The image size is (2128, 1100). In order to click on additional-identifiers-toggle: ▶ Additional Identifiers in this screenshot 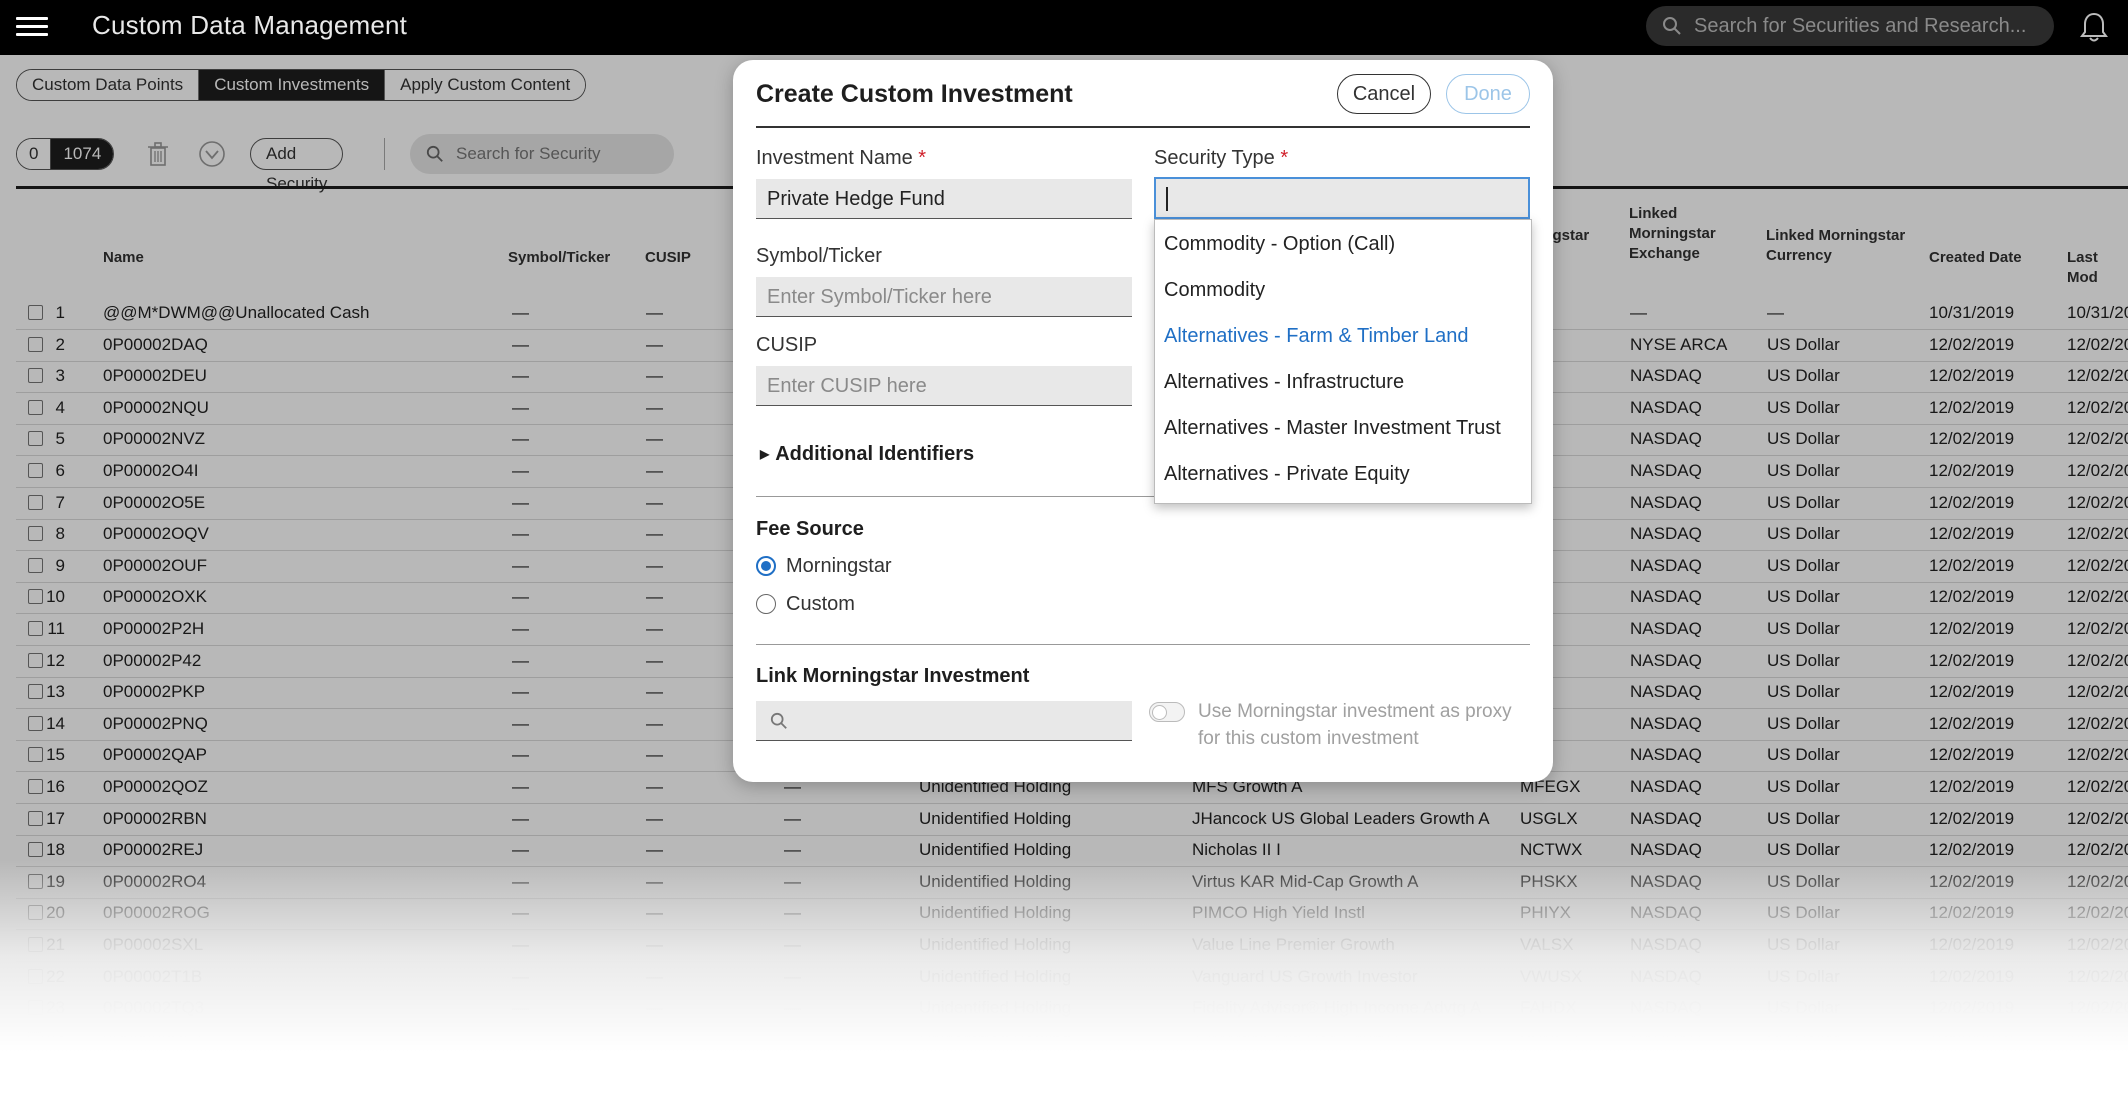, I will do `click(867, 454)`.